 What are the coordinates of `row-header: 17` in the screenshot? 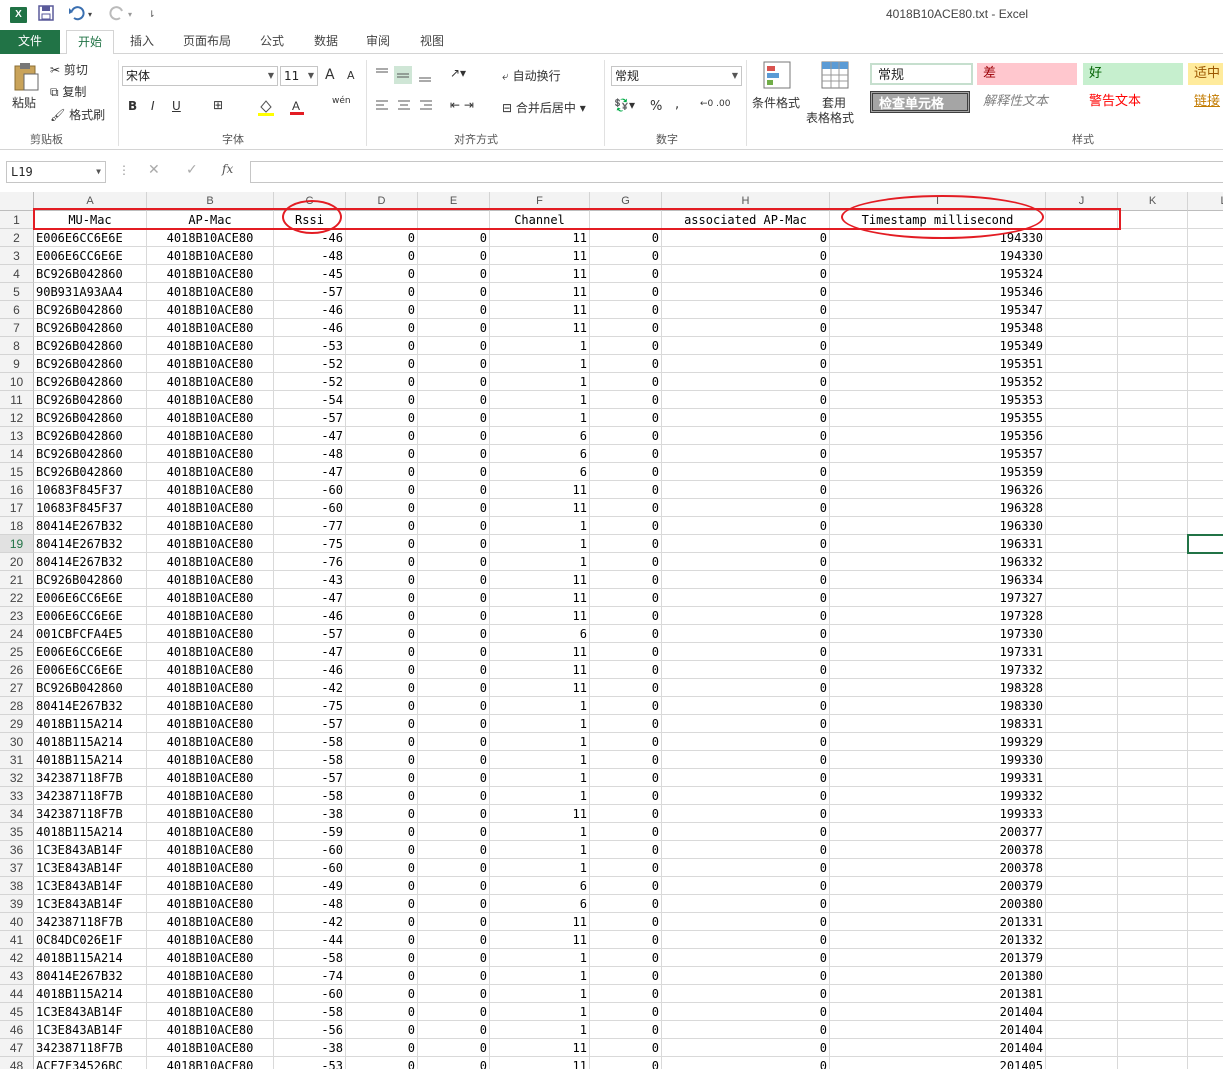 It's located at (17, 508).